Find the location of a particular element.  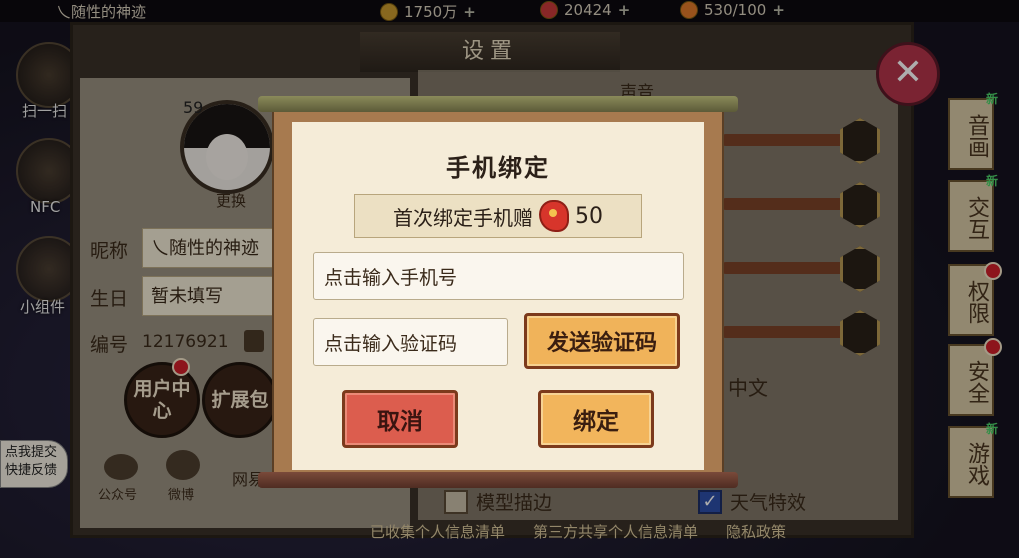

send-code-button: 发送验证码 is located at coordinates (602, 341).